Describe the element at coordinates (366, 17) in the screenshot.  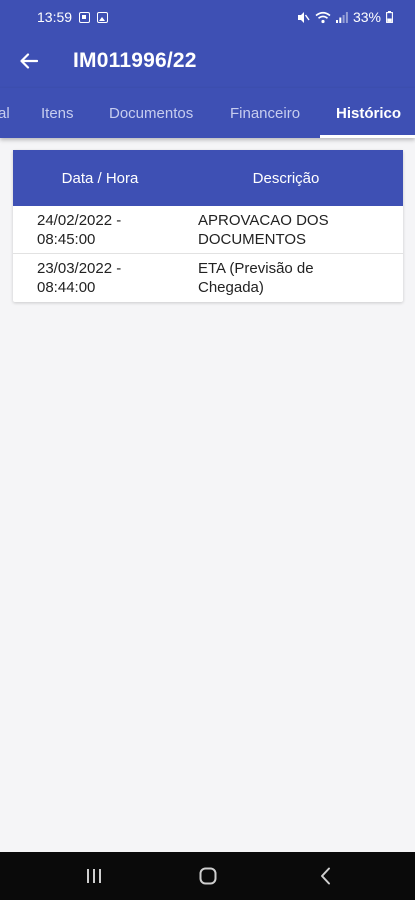
I see `battery-percent: 33%` at that location.